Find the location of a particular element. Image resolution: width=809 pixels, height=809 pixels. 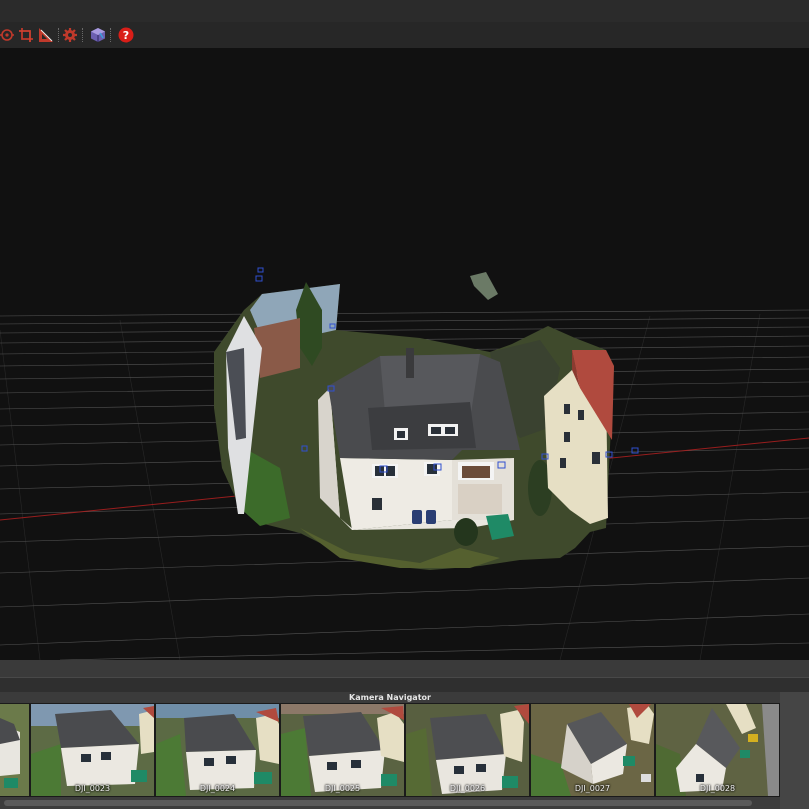

thumbnail-label: DJI_0025 is located at coordinates (342, 788).